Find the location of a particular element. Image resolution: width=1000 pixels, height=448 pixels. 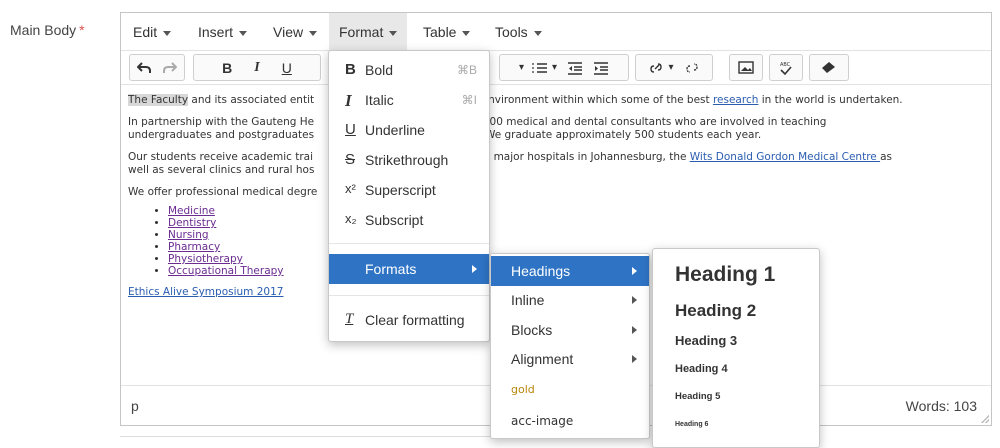

superscript-menu-item: x² Superscript is located at coordinates (409, 190).